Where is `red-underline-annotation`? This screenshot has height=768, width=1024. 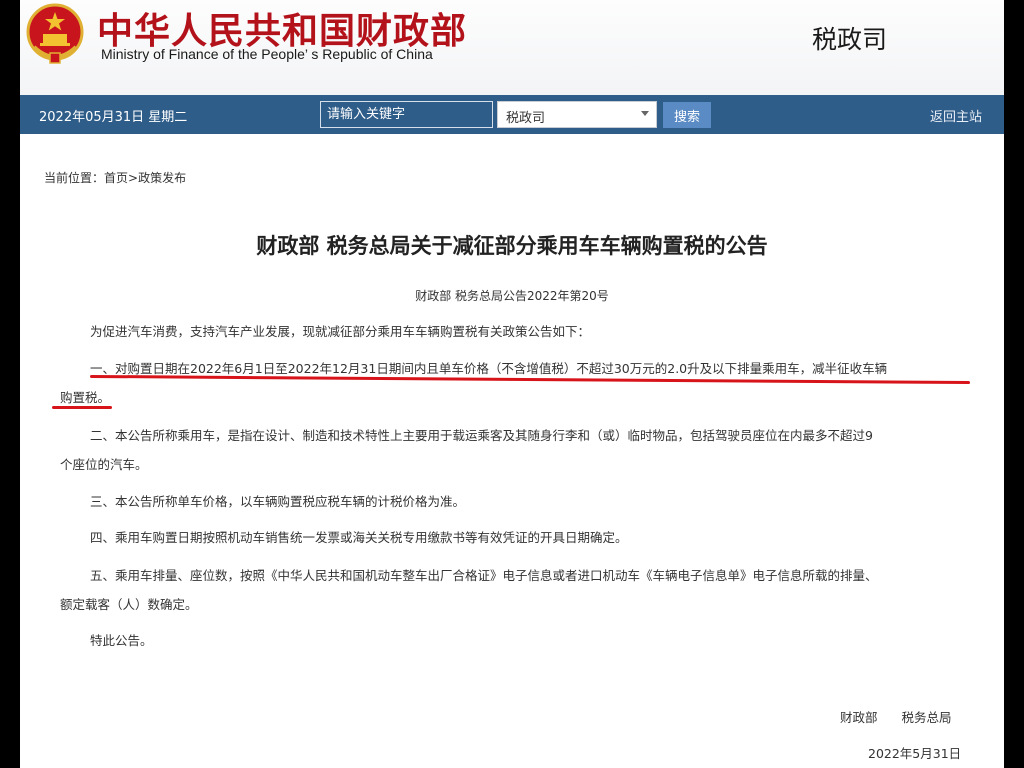 red-underline-annotation is located at coordinates (82, 407).